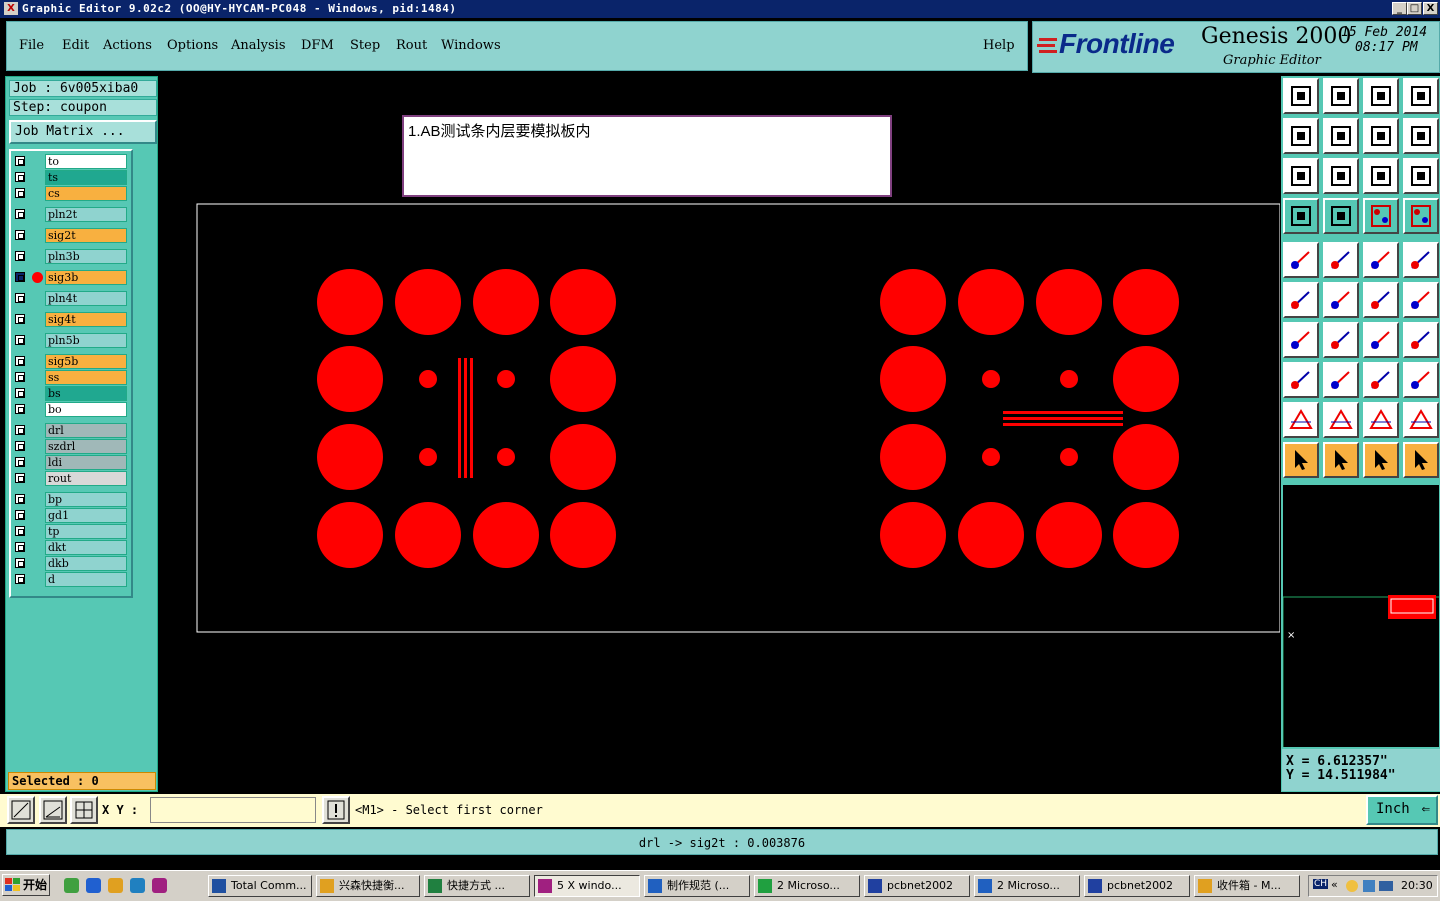 The width and height of the screenshot is (1440, 901). I want to click on split-view-button, so click(1421, 96).